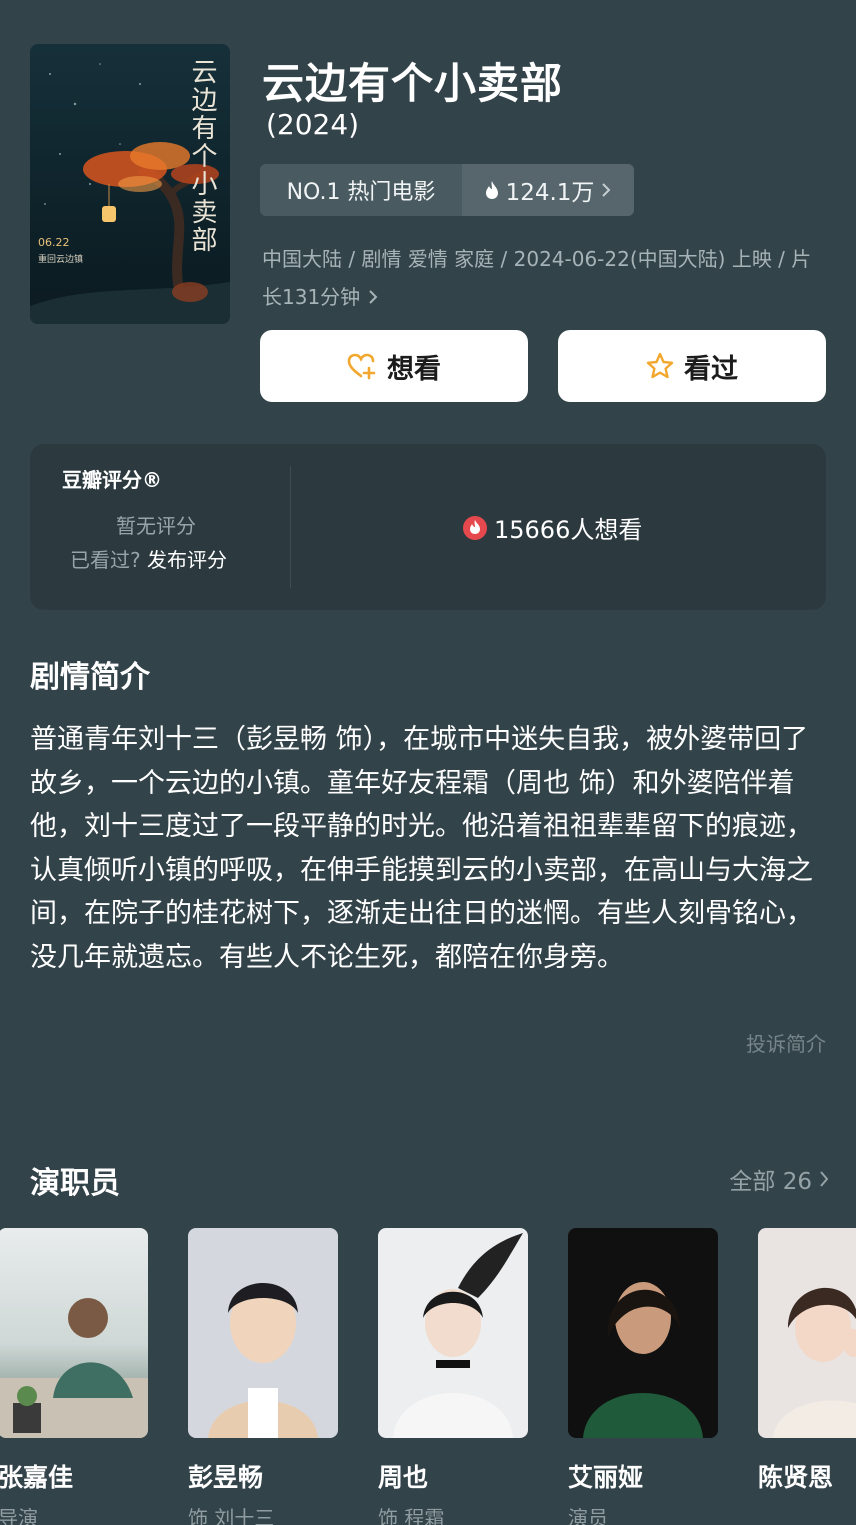 The width and height of the screenshot is (856, 1525). What do you see at coordinates (37, 1477) in the screenshot?
I see `cast-name: 张嘉佳` at bounding box center [37, 1477].